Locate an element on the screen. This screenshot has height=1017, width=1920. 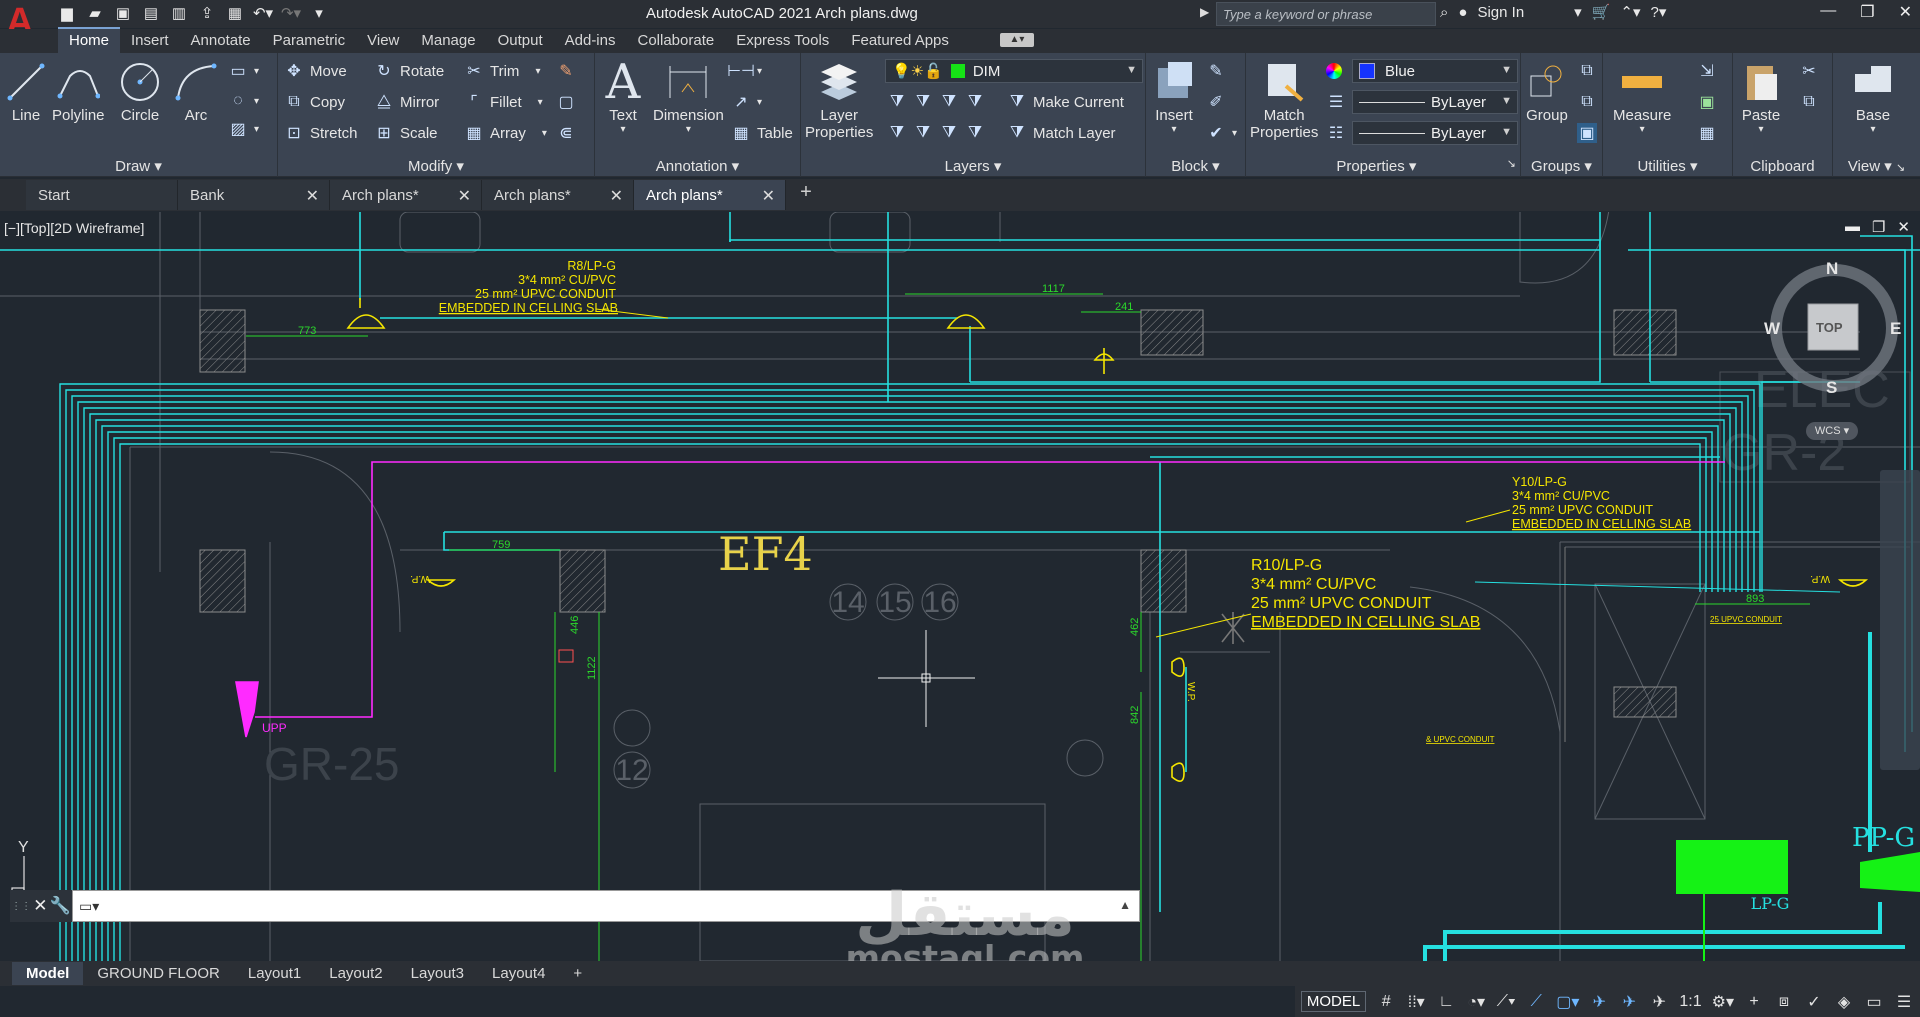
search-icon: ⌕ is located at coordinates (1444, 12).